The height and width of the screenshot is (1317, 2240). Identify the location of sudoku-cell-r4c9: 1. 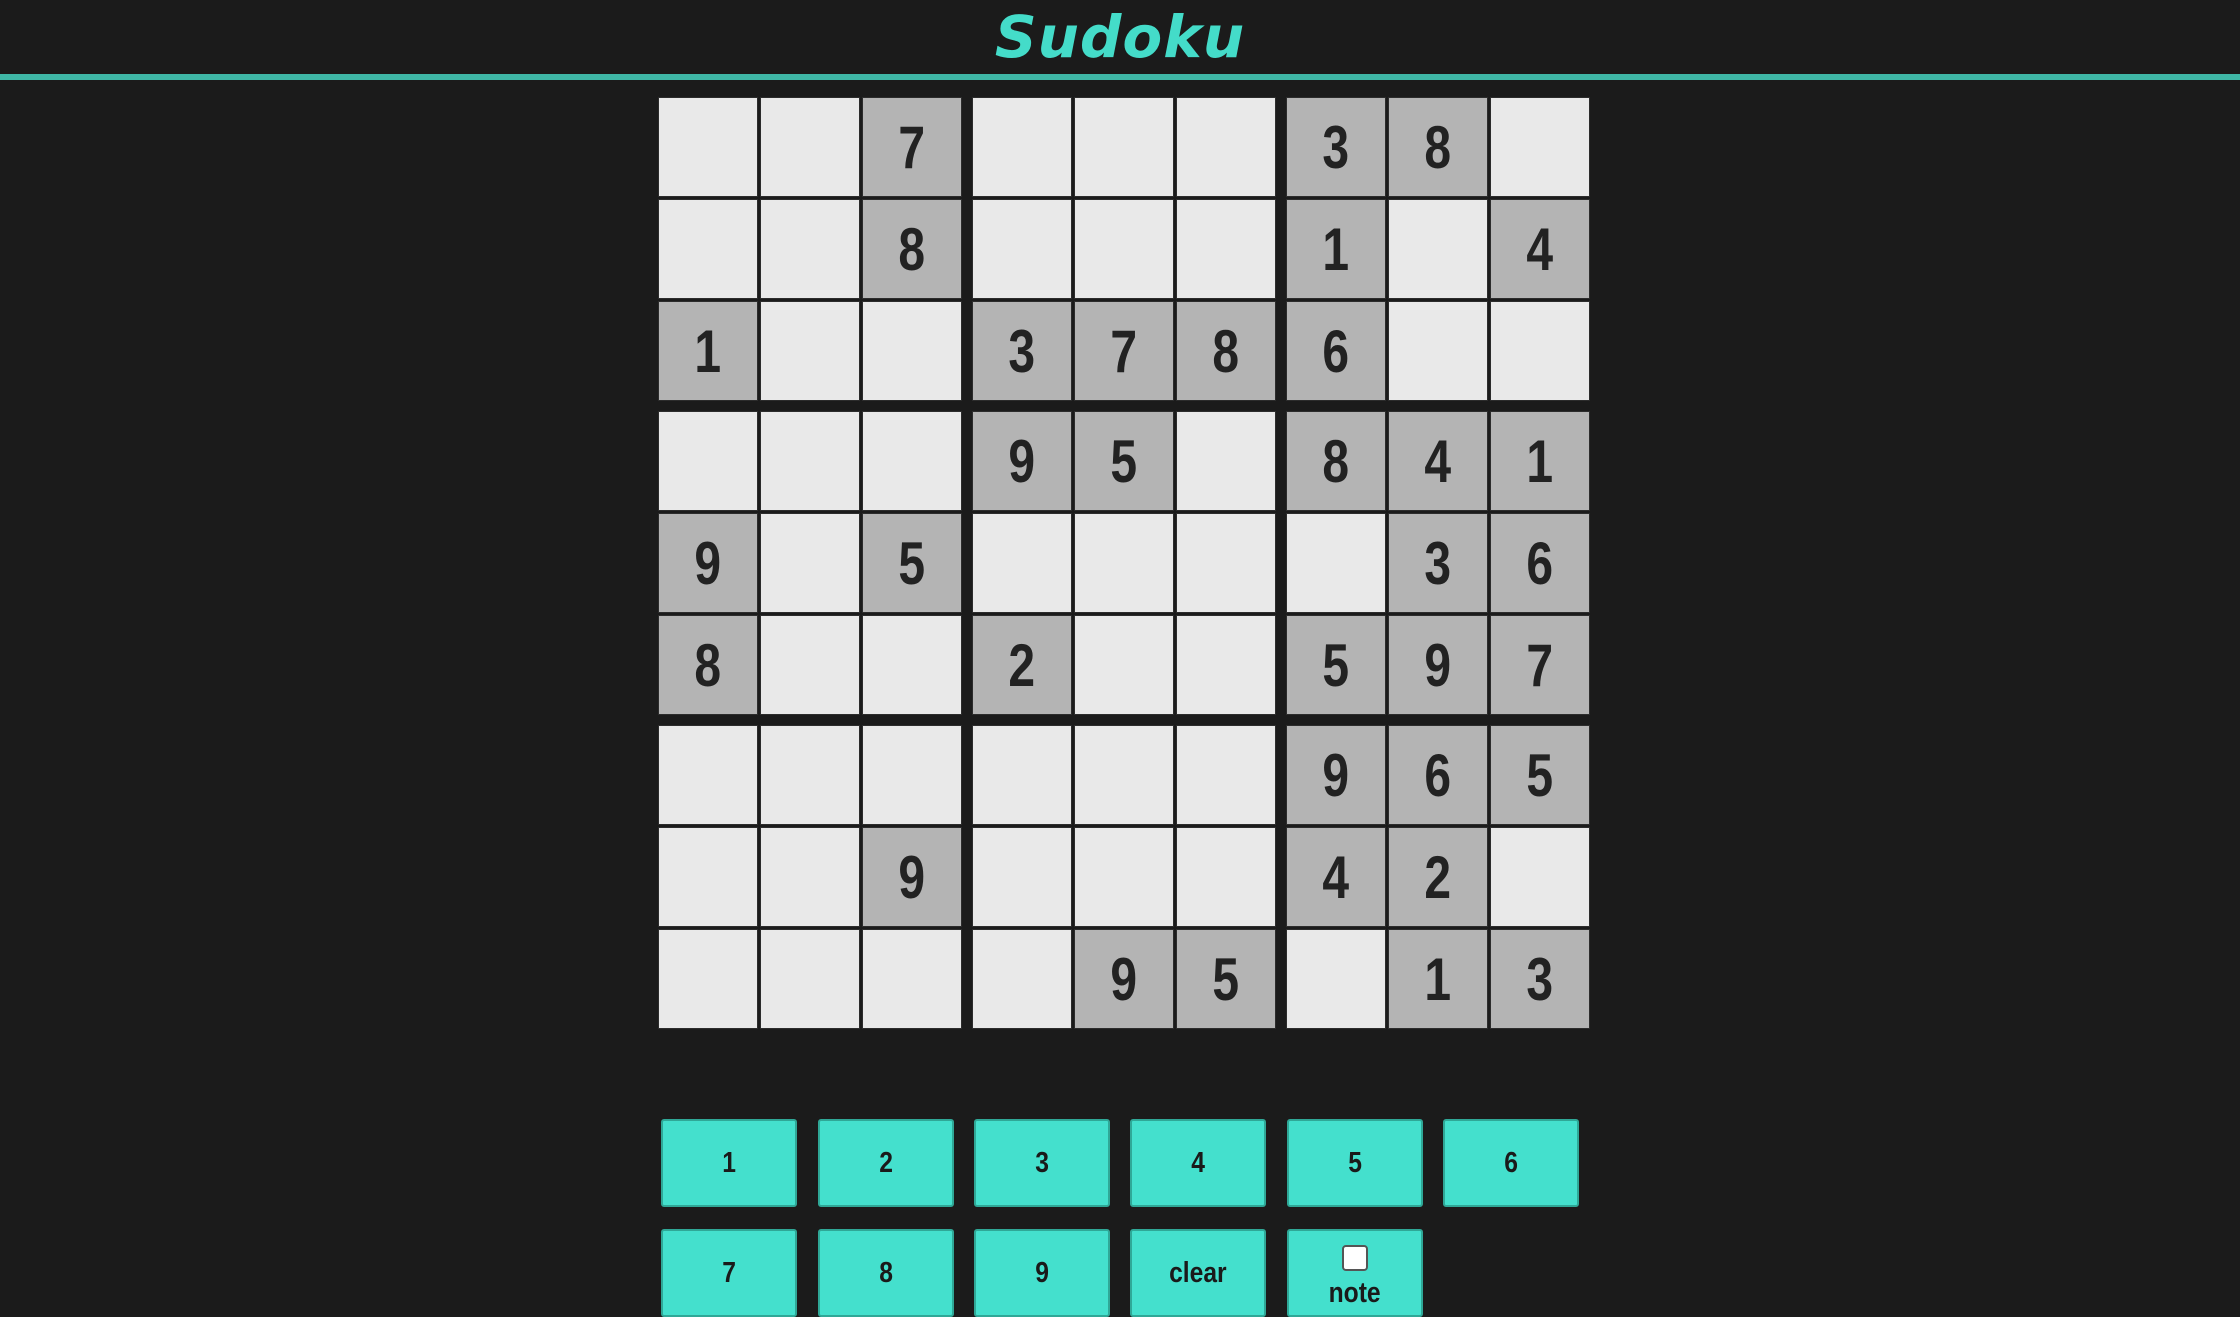
(1540, 461).